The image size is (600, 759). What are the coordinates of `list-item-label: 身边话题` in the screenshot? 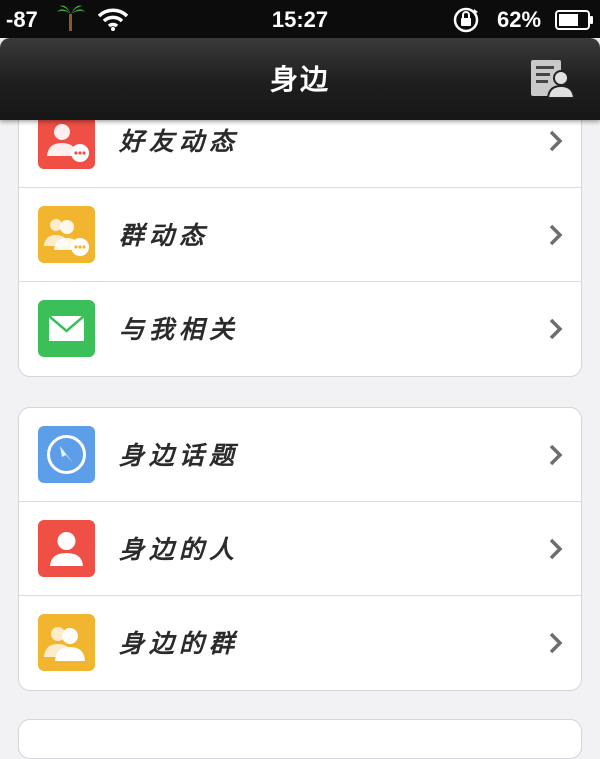 It's located at (179, 455).